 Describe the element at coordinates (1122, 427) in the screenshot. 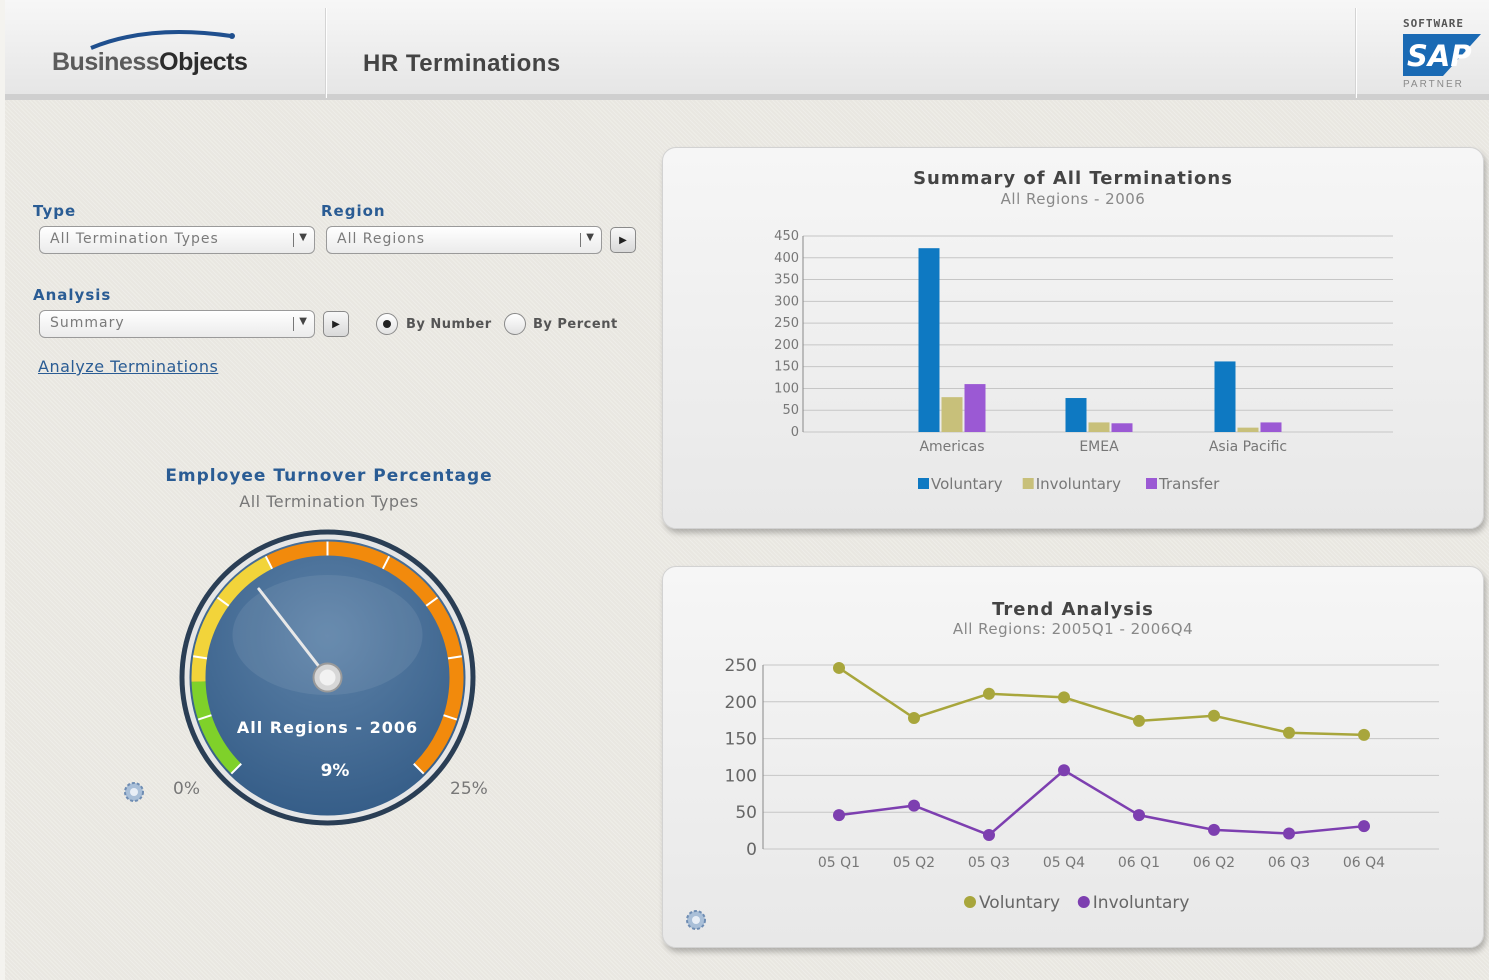

I see `bar-transfer-emea` at that location.